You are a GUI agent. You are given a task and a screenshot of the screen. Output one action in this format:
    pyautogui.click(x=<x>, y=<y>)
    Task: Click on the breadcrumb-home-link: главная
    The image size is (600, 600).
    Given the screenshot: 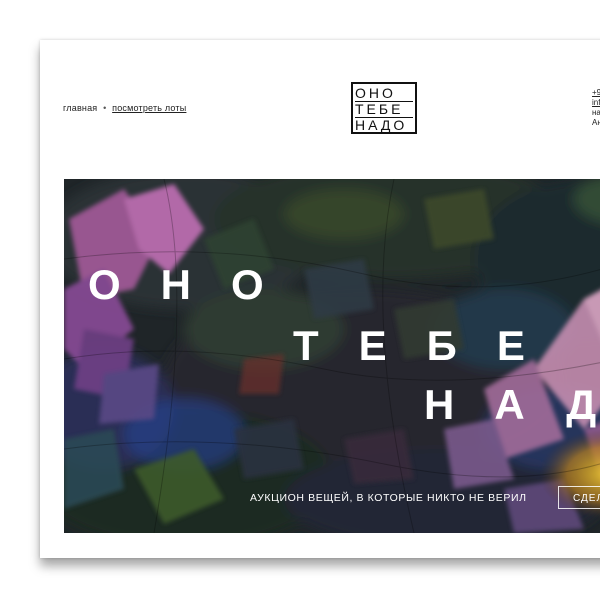 What is the action you would take?
    pyautogui.click(x=80, y=108)
    